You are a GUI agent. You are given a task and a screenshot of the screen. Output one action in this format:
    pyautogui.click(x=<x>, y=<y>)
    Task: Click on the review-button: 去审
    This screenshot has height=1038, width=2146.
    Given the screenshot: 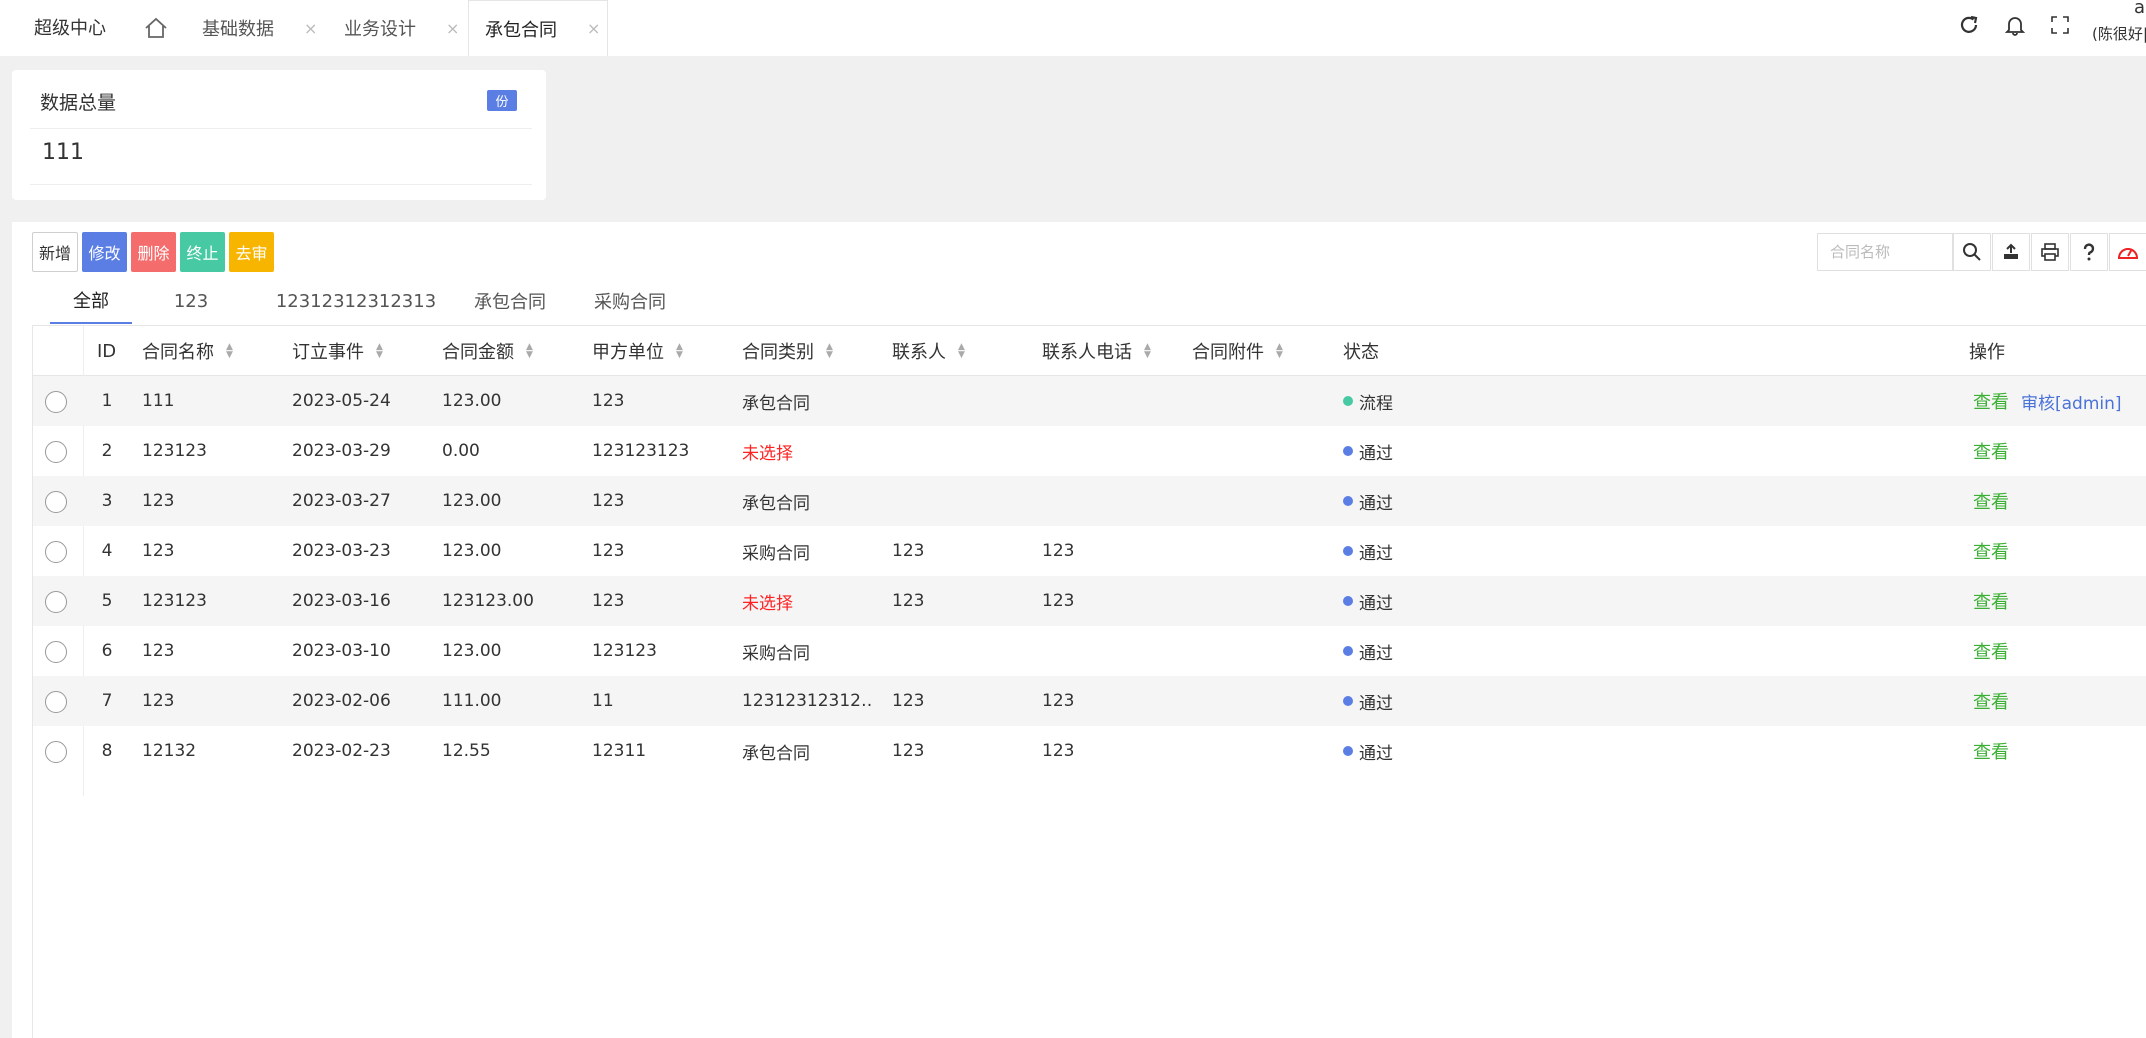 What is the action you would take?
    pyautogui.click(x=251, y=252)
    